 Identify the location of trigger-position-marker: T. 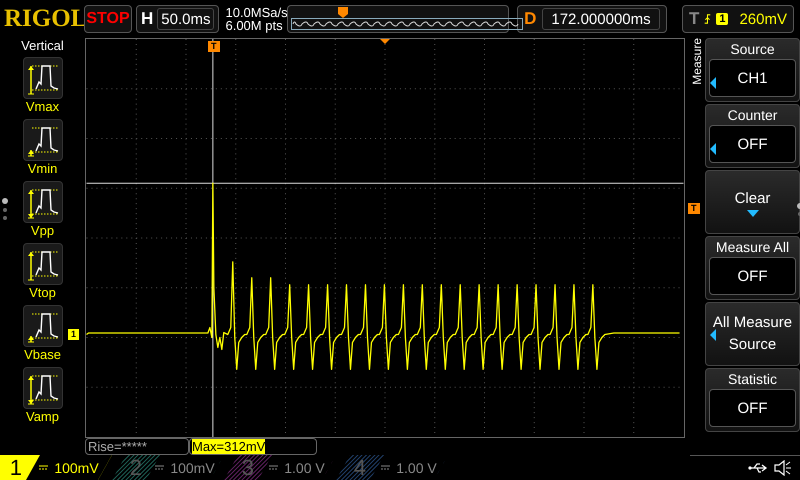
(214, 46).